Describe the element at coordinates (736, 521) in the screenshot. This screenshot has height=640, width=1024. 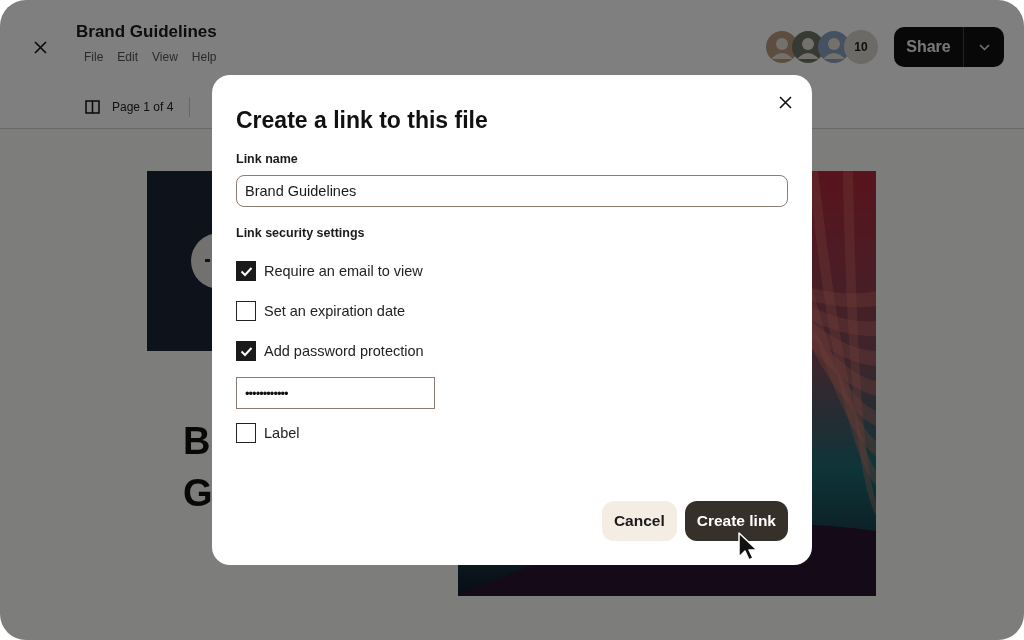
I see `create-link-button: Create link` at that location.